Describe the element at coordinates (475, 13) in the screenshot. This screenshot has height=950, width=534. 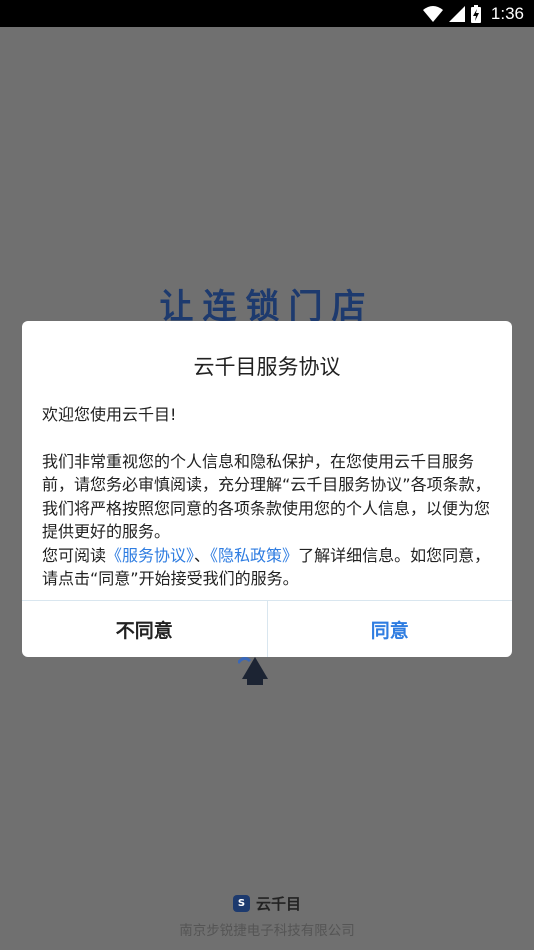
I see `battery-charging-icon` at that location.